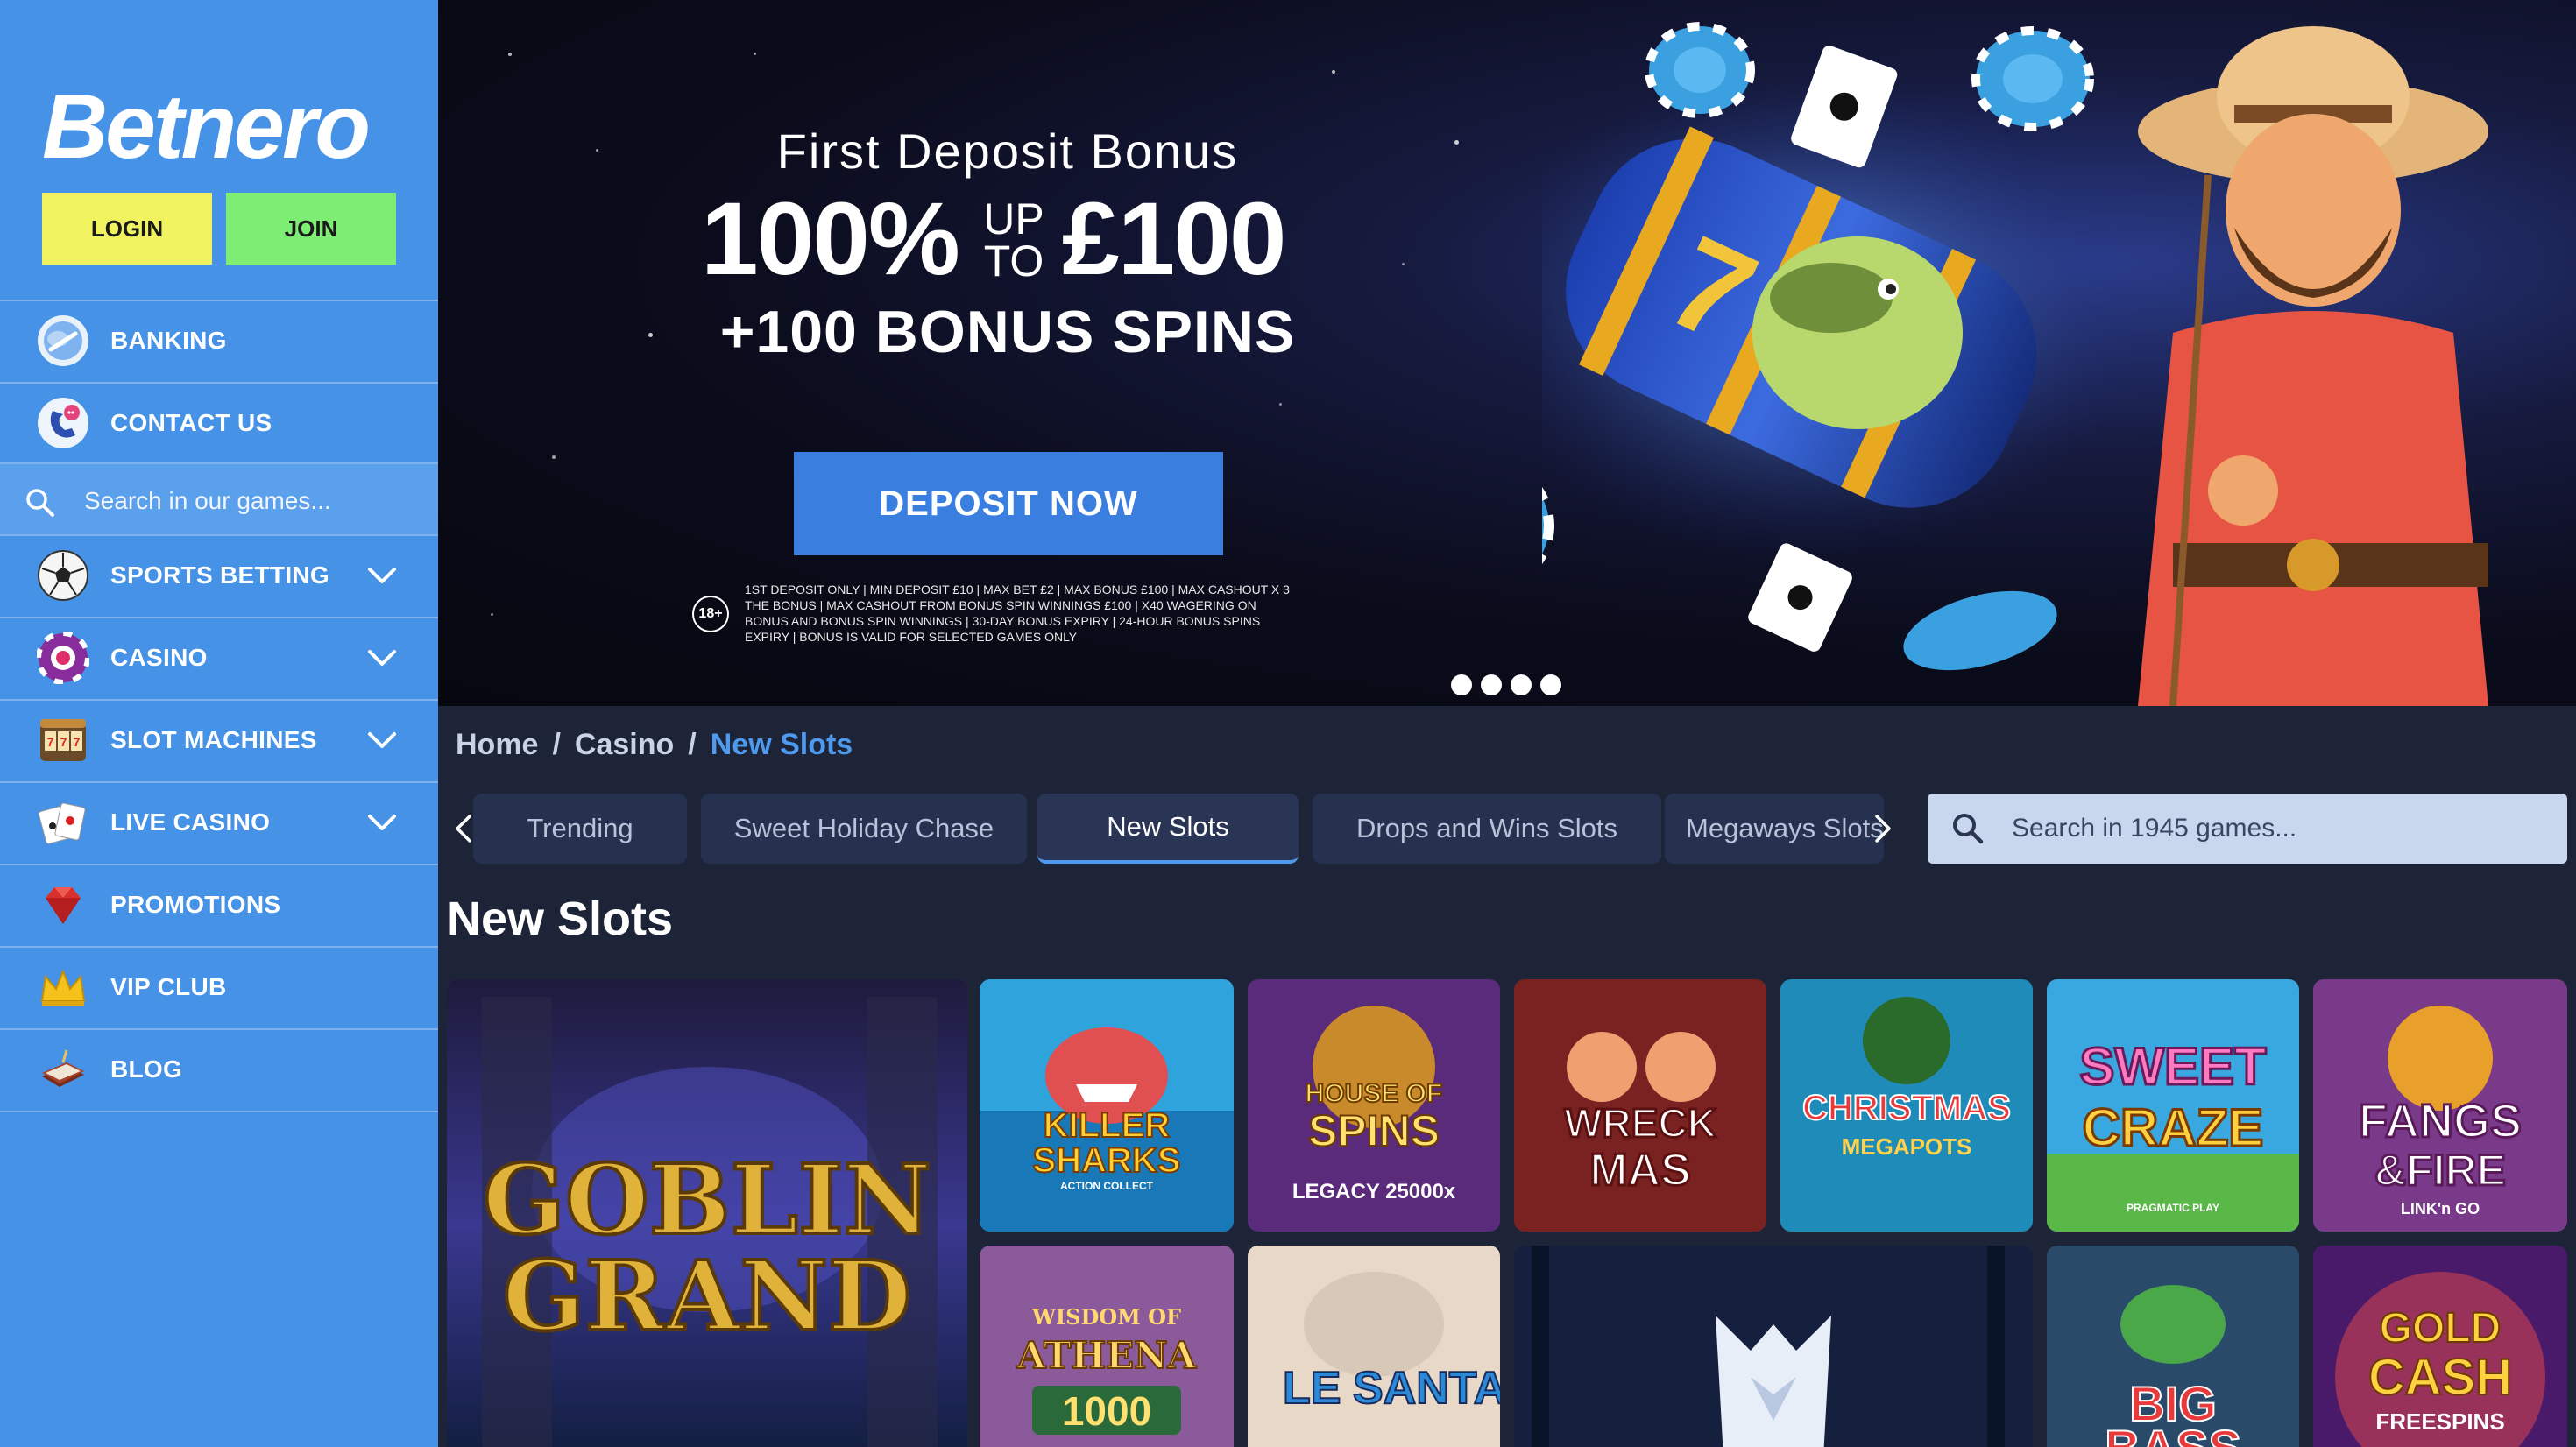  What do you see at coordinates (63, 658) in the screenshot?
I see `casino-chip-icon` at bounding box center [63, 658].